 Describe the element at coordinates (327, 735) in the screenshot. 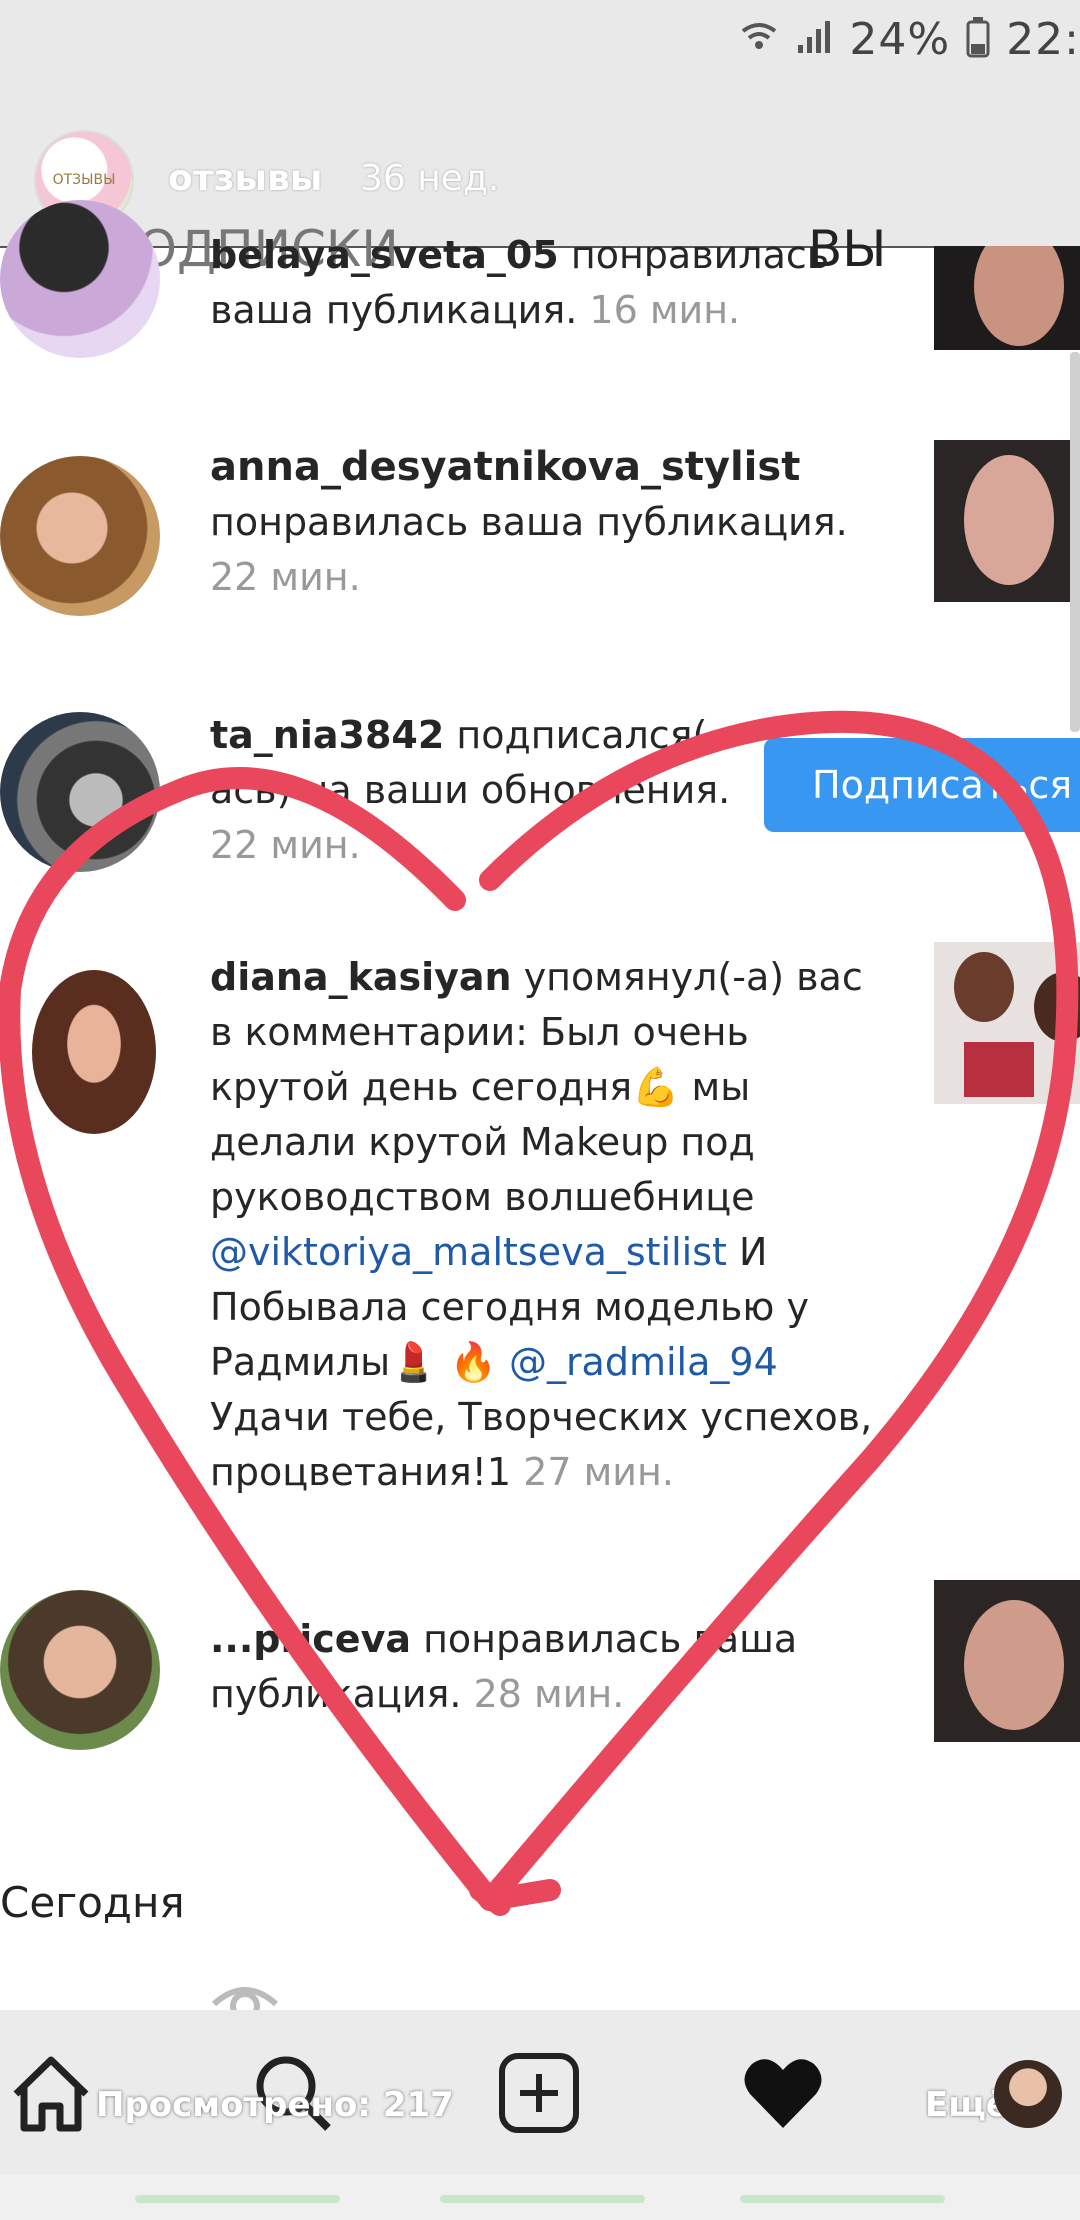

I see `notification-user: ta_nia3842` at that location.